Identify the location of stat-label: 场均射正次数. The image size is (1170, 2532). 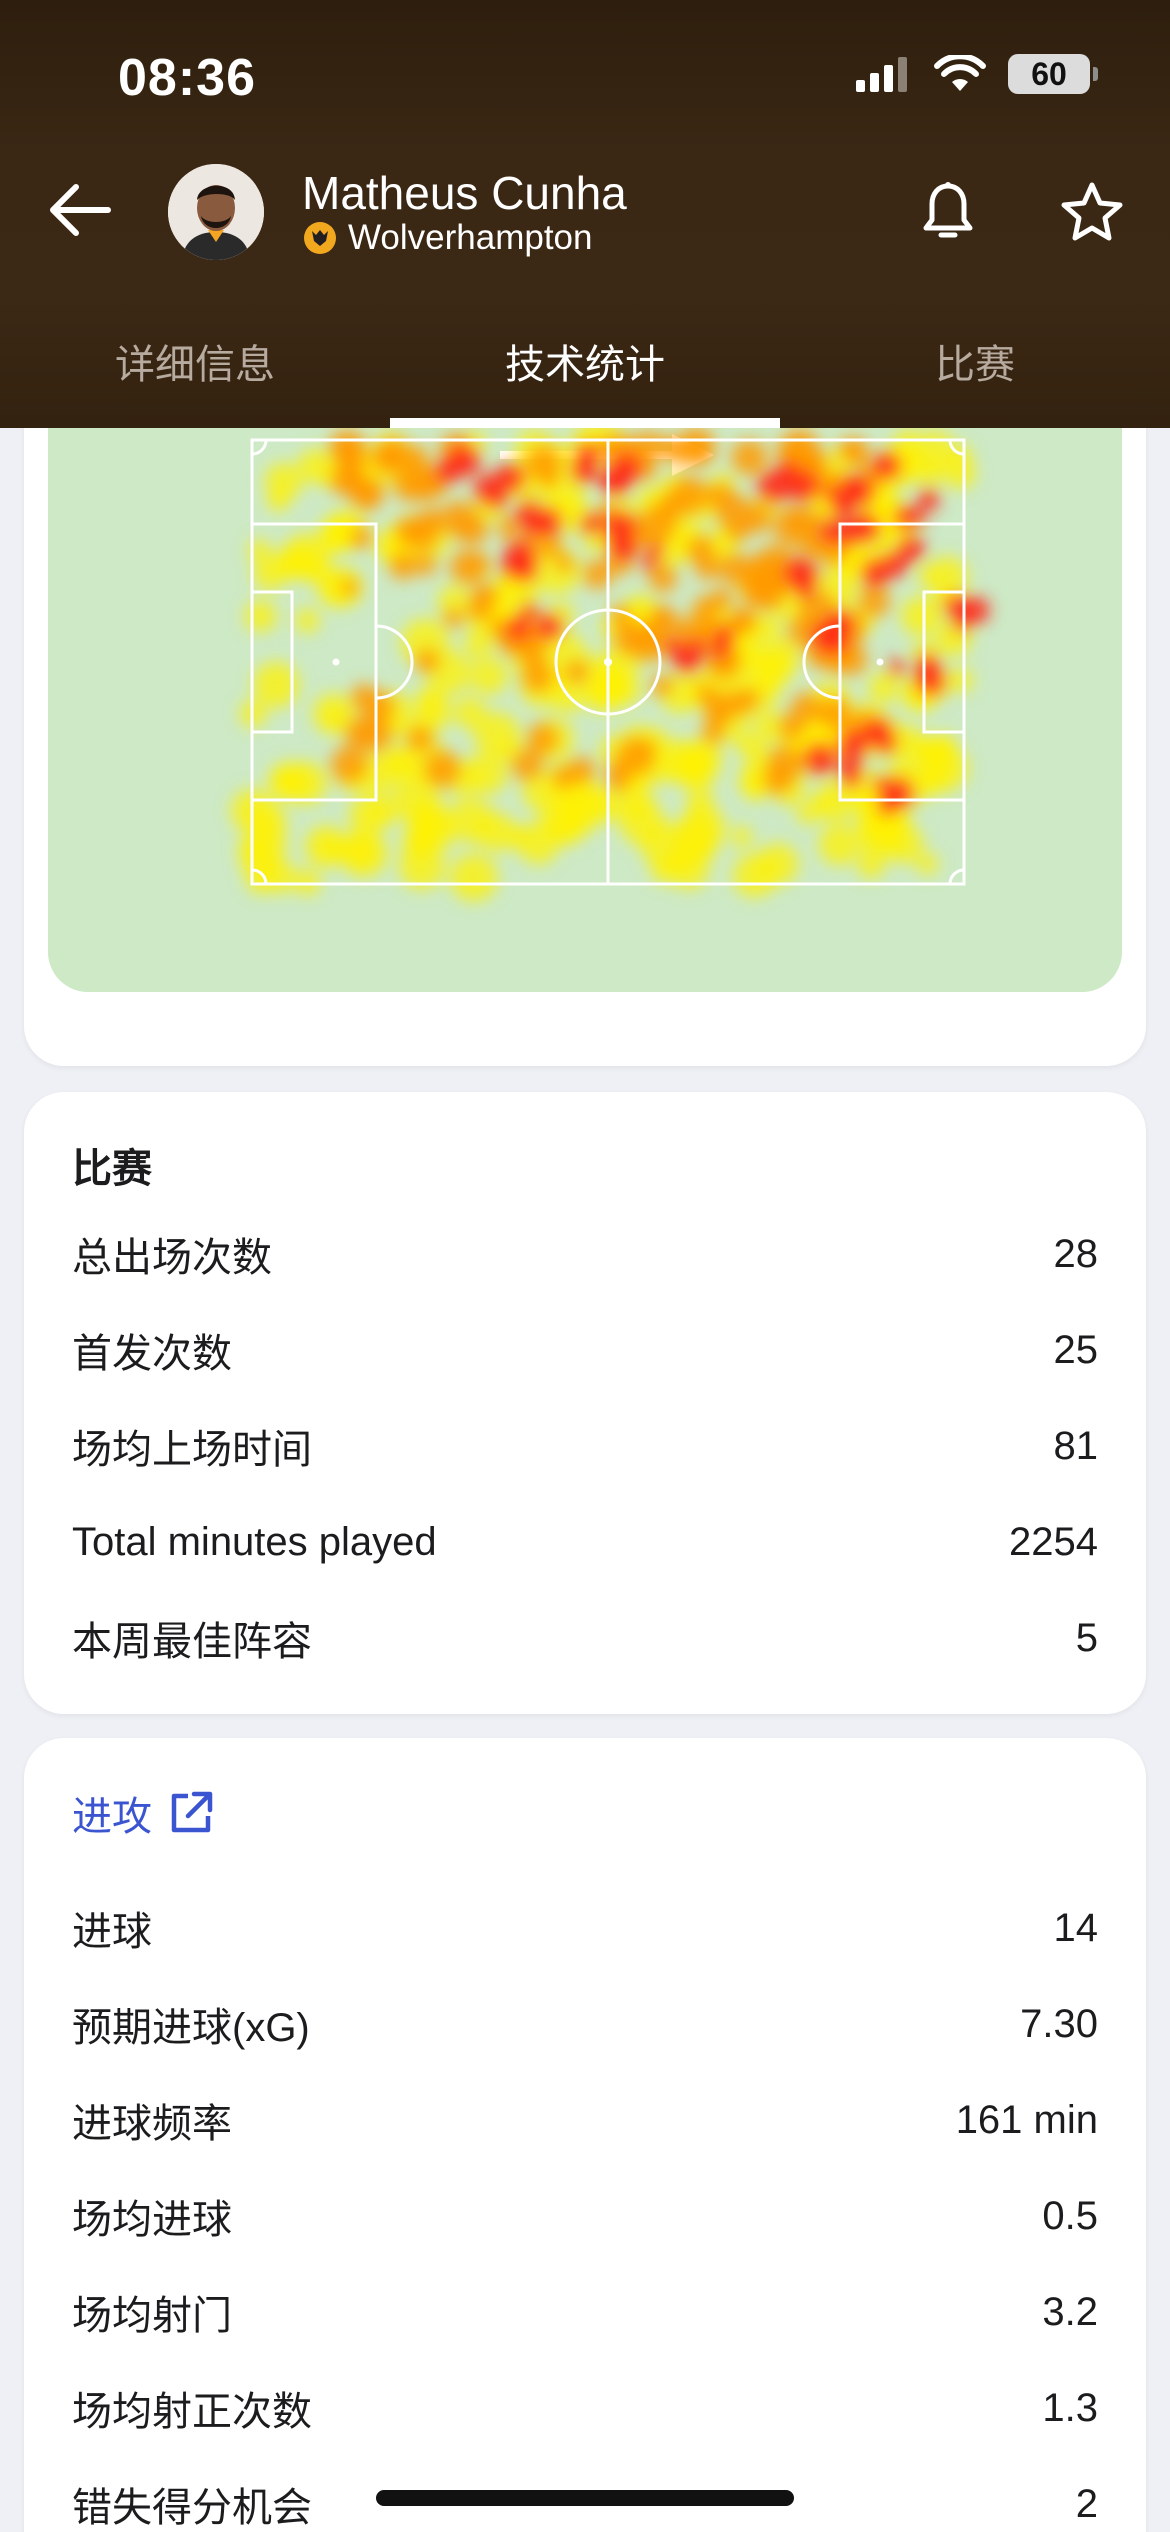
(192, 2412).